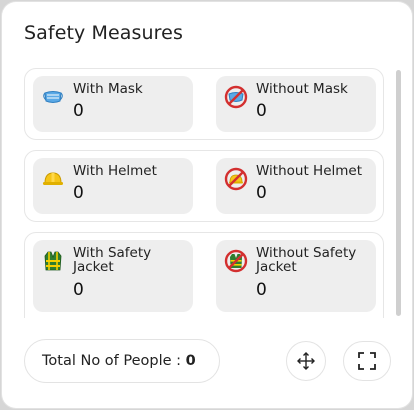 The width and height of the screenshot is (414, 410). Describe the element at coordinates (53, 97) in the screenshot. I see `mask-icon` at that location.